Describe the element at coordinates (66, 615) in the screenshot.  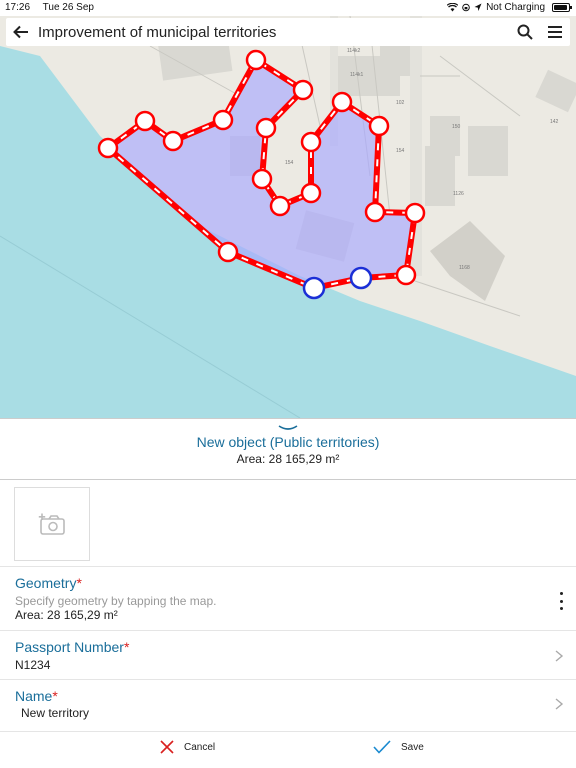
I see `geometry-value: Area: 28 165,29 m²` at that location.